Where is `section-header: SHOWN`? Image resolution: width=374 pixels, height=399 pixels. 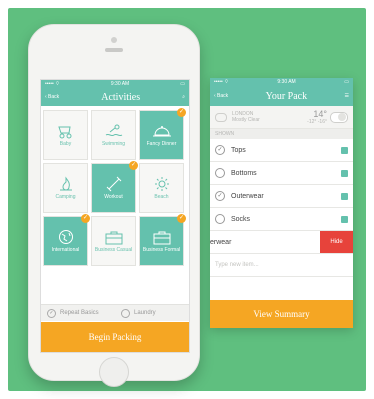 section-header: SHOWN is located at coordinates (281, 134).